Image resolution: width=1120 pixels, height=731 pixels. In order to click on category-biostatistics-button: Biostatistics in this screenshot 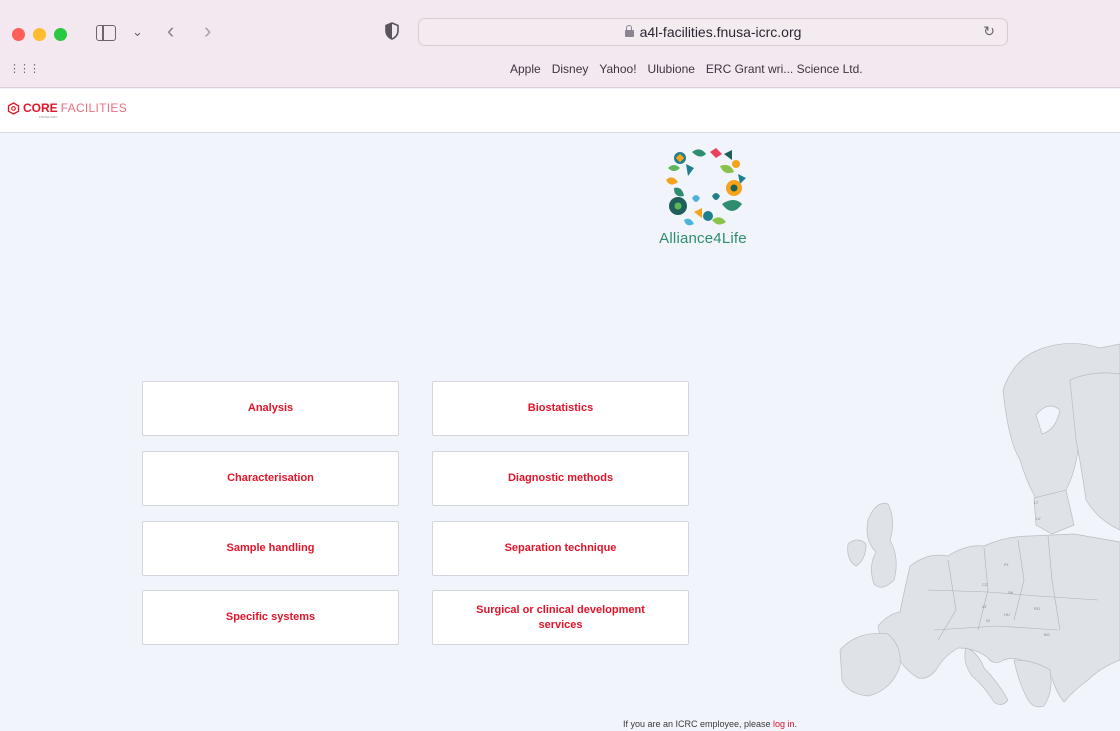, I will do `click(560, 408)`.